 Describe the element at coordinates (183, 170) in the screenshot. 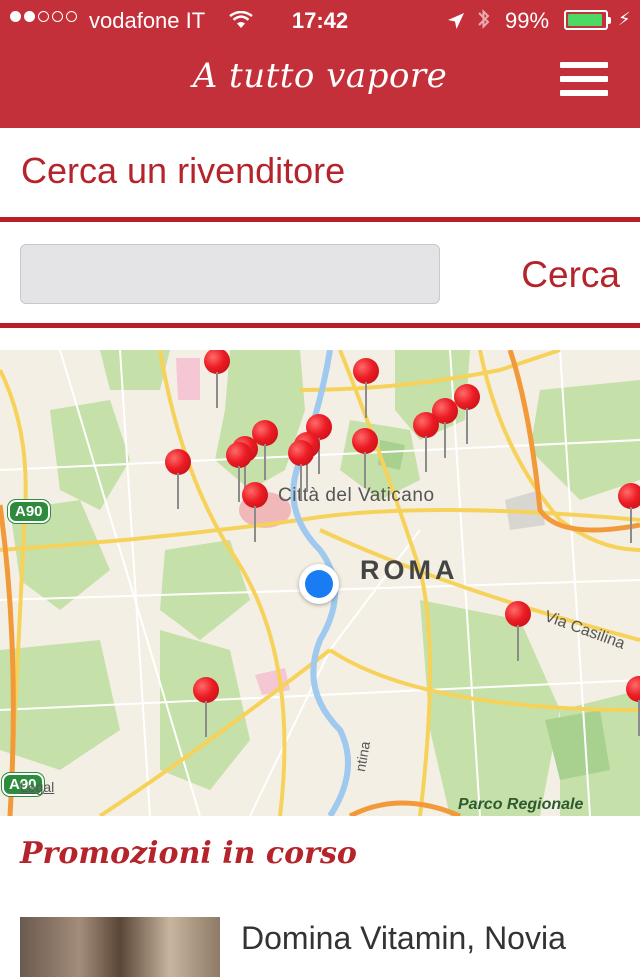

I see `search-section-title: Cerca un rivenditore` at that location.